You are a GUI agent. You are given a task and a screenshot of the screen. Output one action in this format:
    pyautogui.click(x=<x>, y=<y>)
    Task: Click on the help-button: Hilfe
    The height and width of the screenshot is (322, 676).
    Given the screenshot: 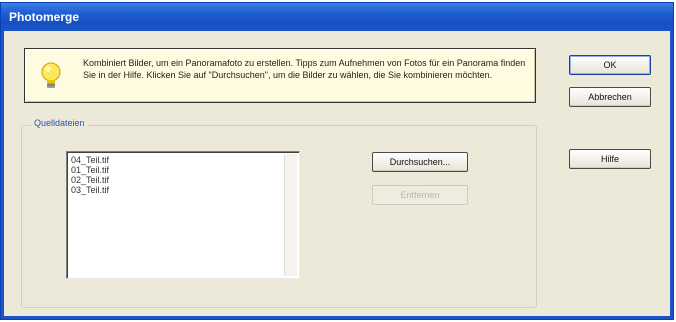 What is the action you would take?
    pyautogui.click(x=610, y=159)
    